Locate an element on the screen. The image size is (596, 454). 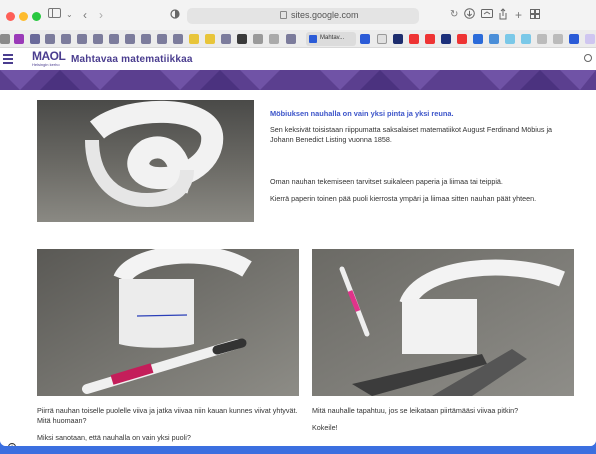
site-icon is located at coordinates (313, 39).